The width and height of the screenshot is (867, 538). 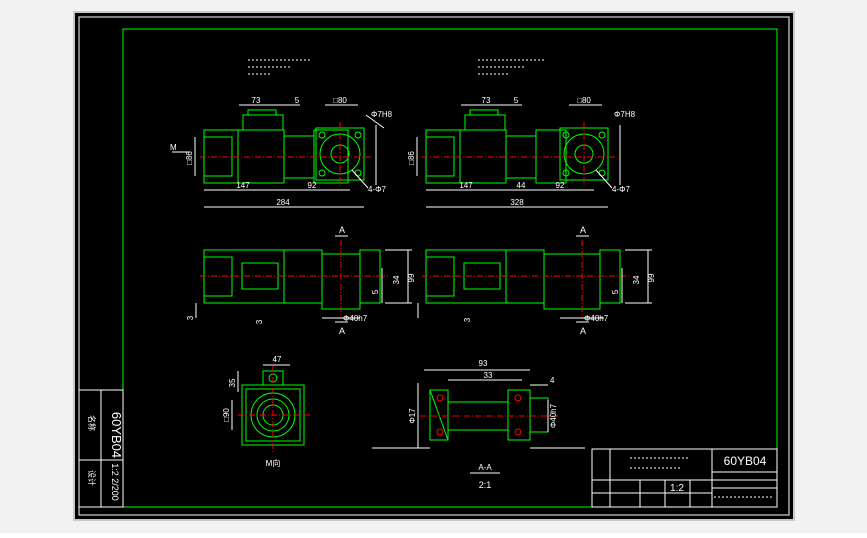 What do you see at coordinates (651, 277) in the screenshot?
I see `s2-dim-99: 99` at bounding box center [651, 277].